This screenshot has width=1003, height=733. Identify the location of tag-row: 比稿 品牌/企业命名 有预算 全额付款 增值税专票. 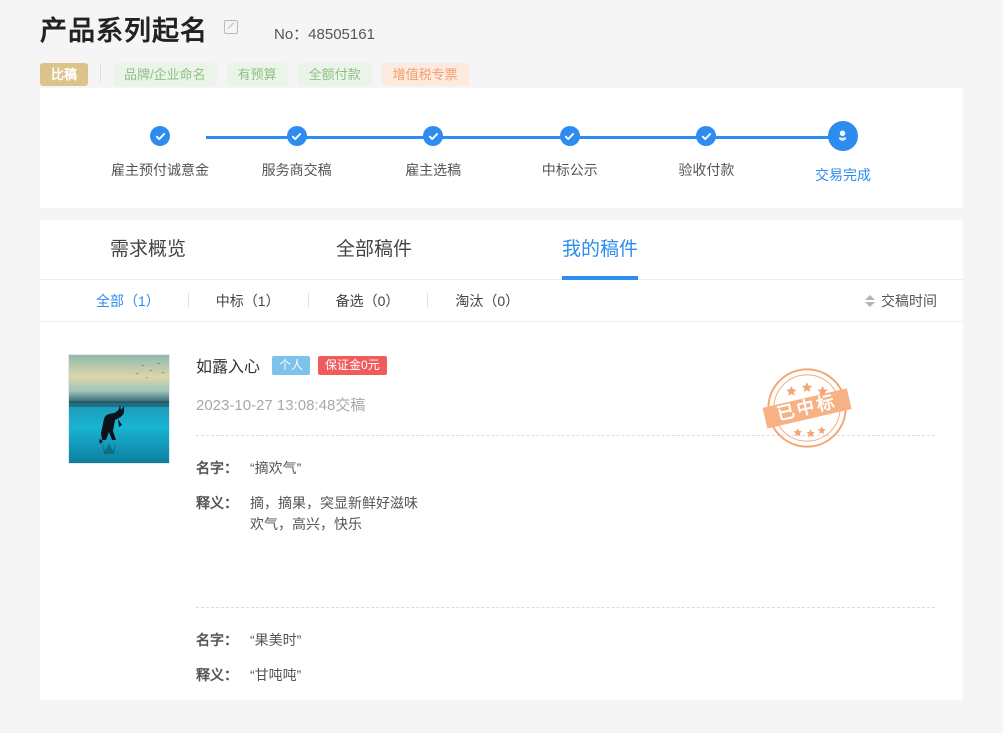
(521, 74).